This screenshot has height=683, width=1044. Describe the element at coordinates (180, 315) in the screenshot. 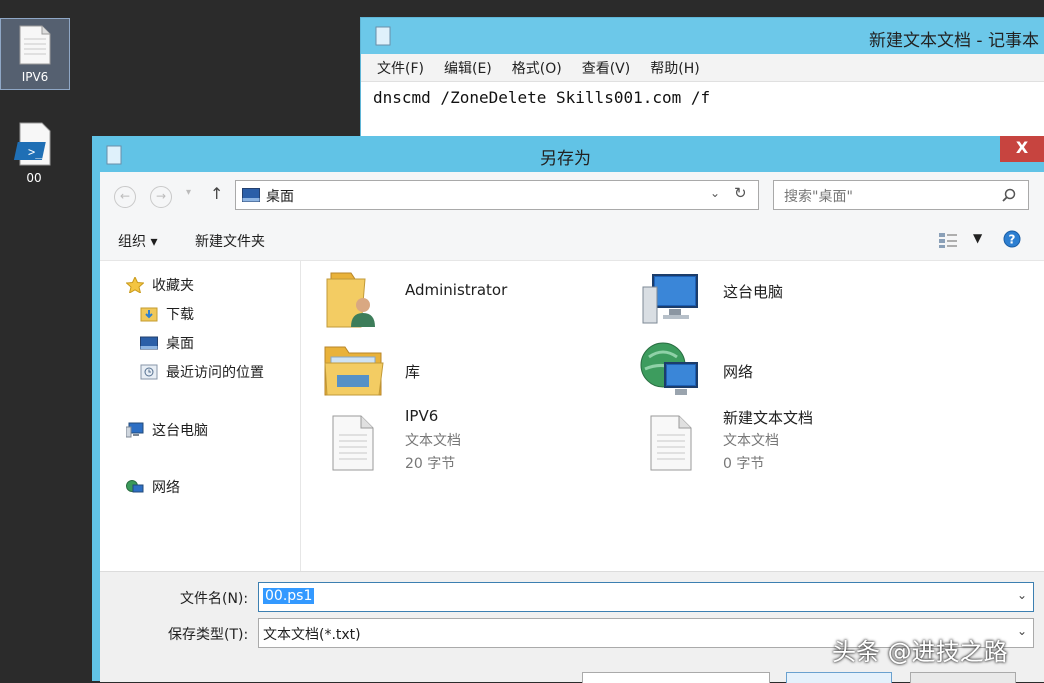

I see `nav-downloads-label: 下载` at that location.